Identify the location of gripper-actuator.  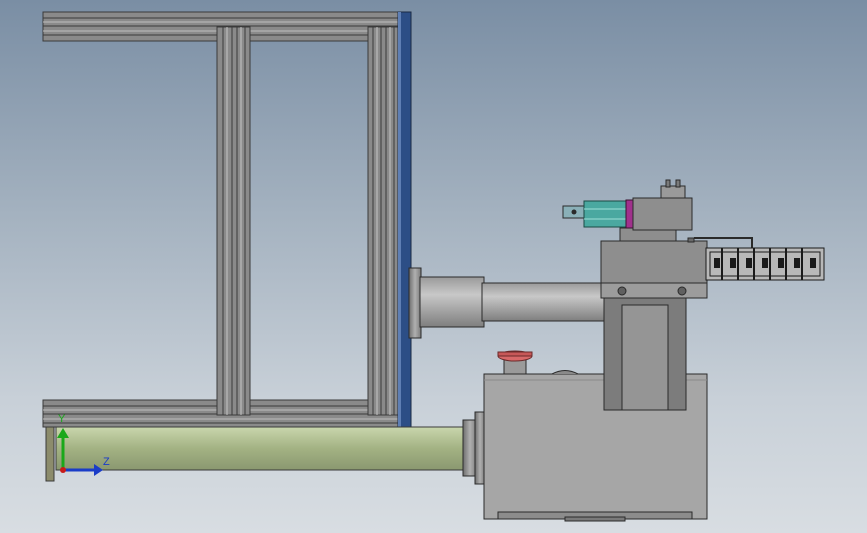
(627, 205).